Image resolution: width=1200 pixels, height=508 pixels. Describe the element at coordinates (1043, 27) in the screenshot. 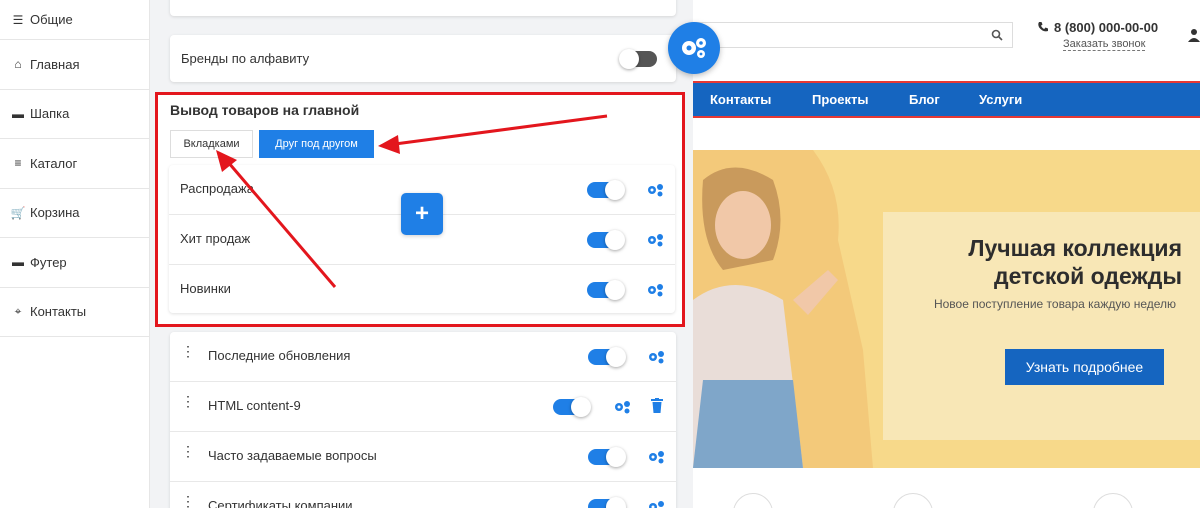

I see `phone-icon` at that location.